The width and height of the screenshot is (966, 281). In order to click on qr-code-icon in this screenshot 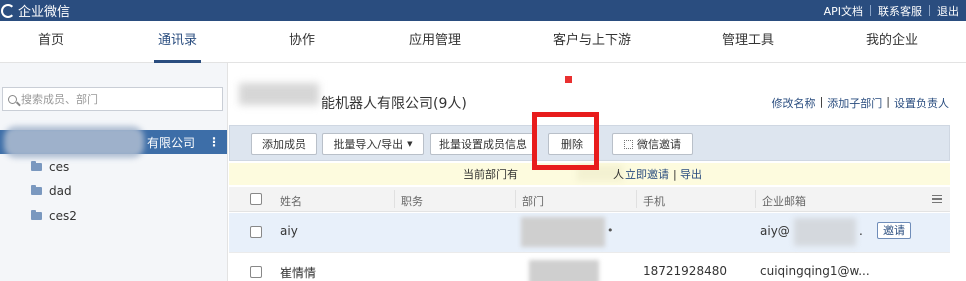, I will do `click(628, 144)`.